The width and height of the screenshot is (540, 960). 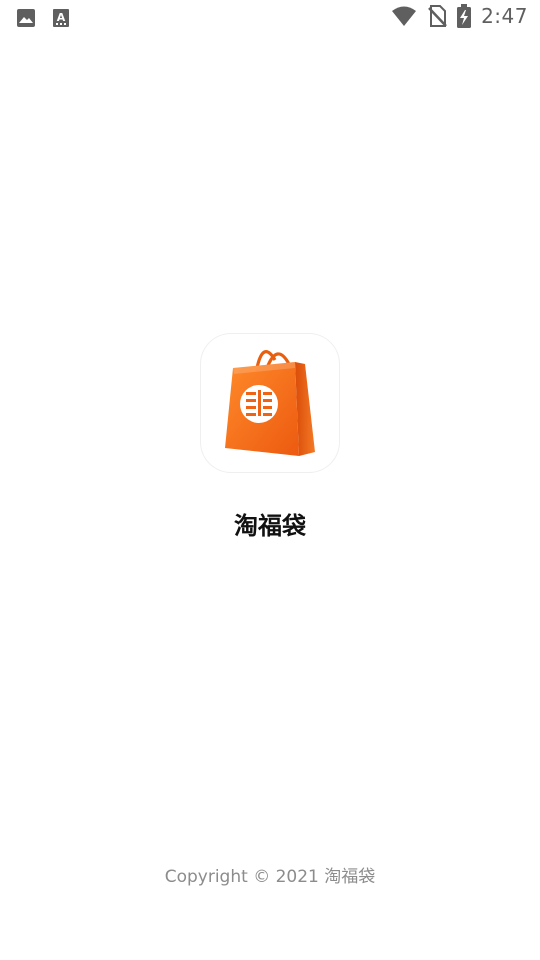 I want to click on status-bar-system: 2:47, so click(x=459, y=16).